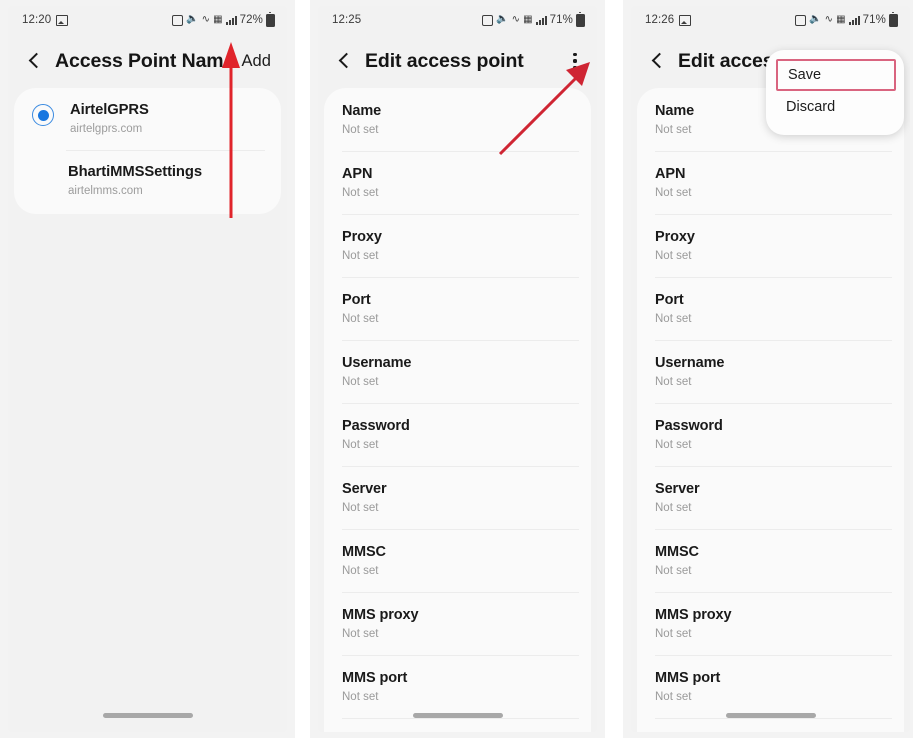 The width and height of the screenshot is (913, 738). I want to click on app-bar: Edit access point, so click(457, 61).